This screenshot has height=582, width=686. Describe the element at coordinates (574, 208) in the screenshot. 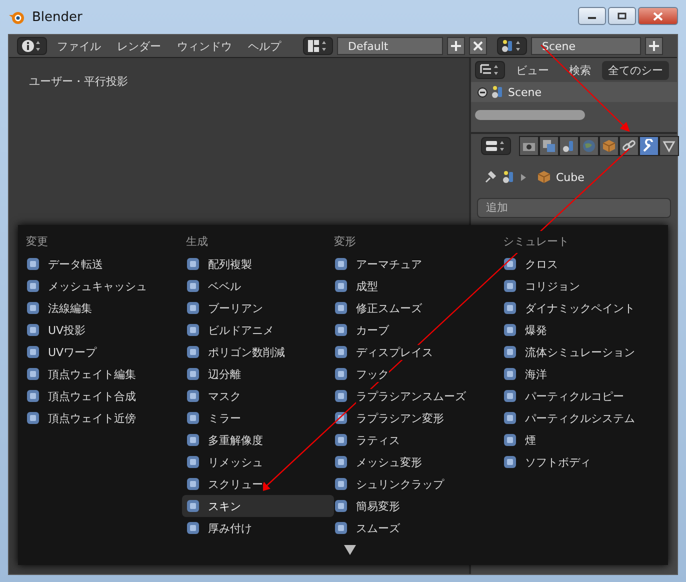

I see `add-modifier-dropdown: 追加` at that location.